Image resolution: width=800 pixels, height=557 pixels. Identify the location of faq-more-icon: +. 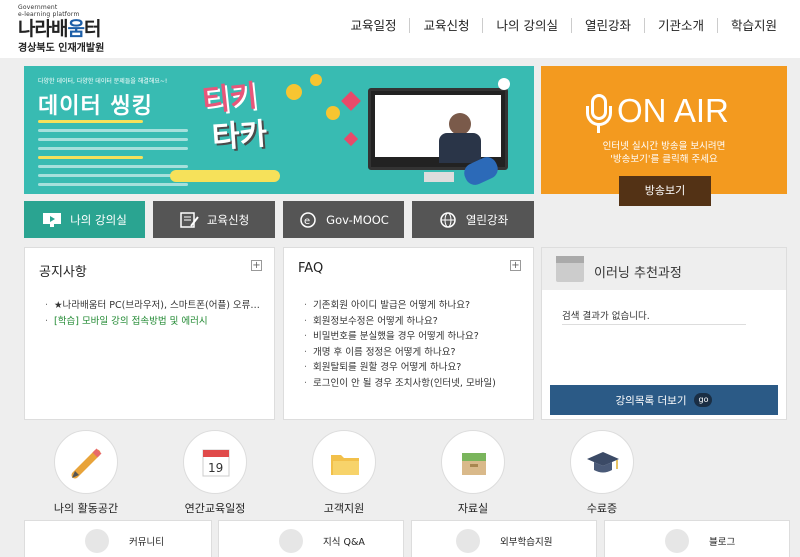
(515, 265).